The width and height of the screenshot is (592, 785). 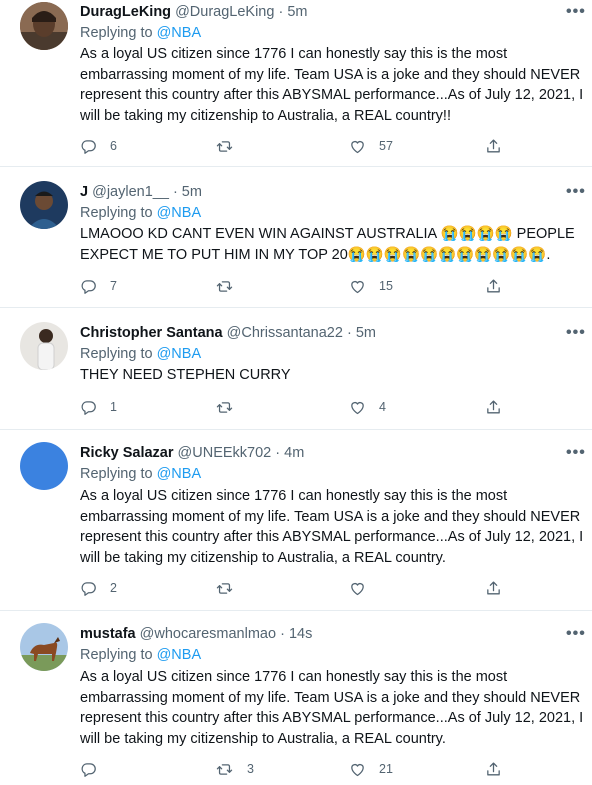 I want to click on user-handle: @DuragLeKing, so click(x=224, y=12).